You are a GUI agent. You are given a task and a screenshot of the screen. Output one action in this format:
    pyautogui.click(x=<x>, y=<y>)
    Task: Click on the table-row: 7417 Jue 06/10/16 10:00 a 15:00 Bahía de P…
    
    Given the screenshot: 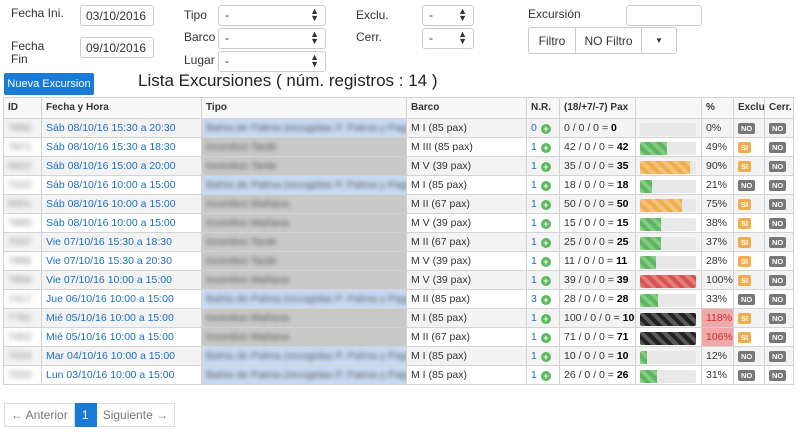 What is the action you would take?
    pyautogui.click(x=398, y=299)
    